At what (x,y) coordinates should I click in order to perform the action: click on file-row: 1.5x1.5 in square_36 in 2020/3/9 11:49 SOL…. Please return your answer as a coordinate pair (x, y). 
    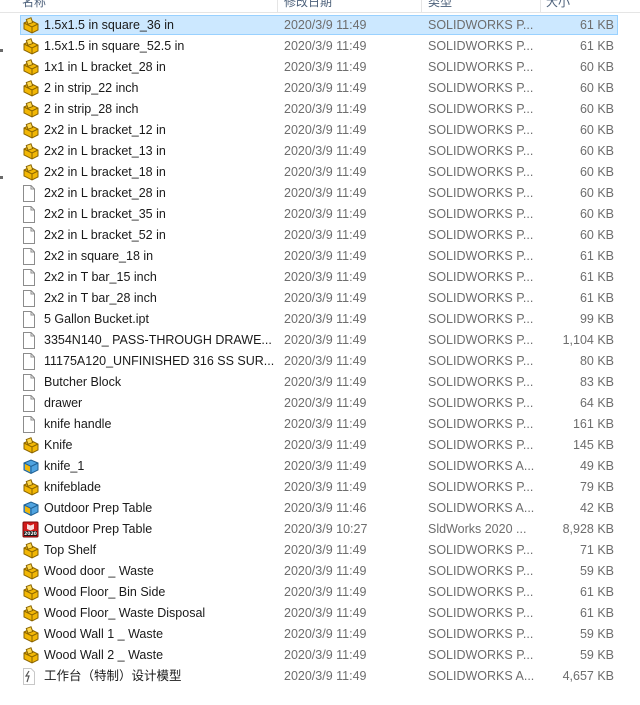
    Looking at the image, I should click on (320, 25).